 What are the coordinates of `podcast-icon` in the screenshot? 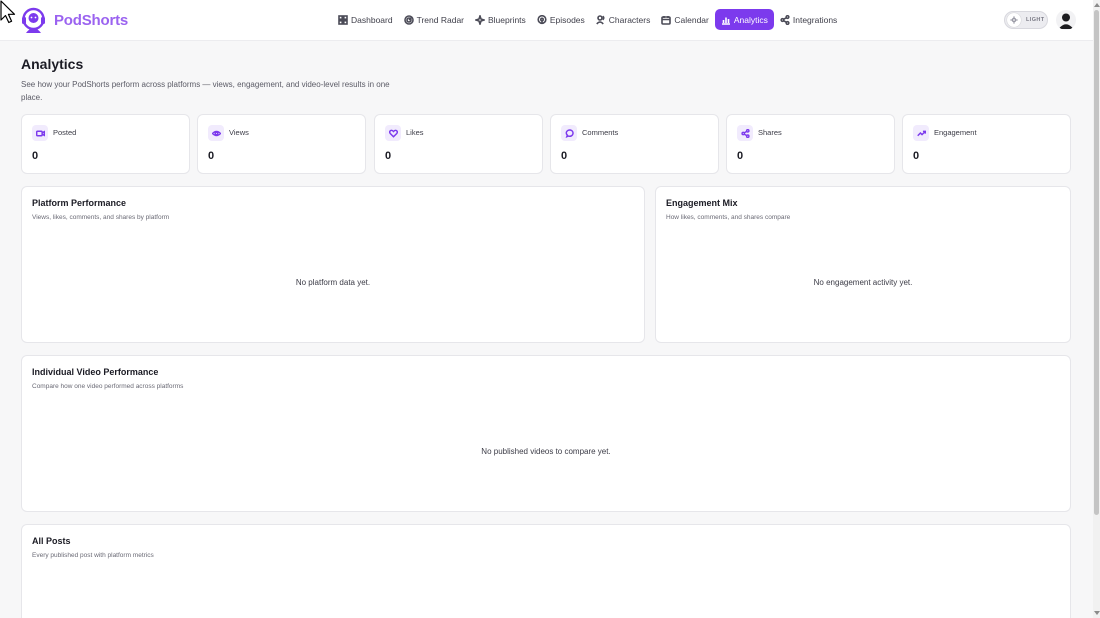 It's located at (542, 19).